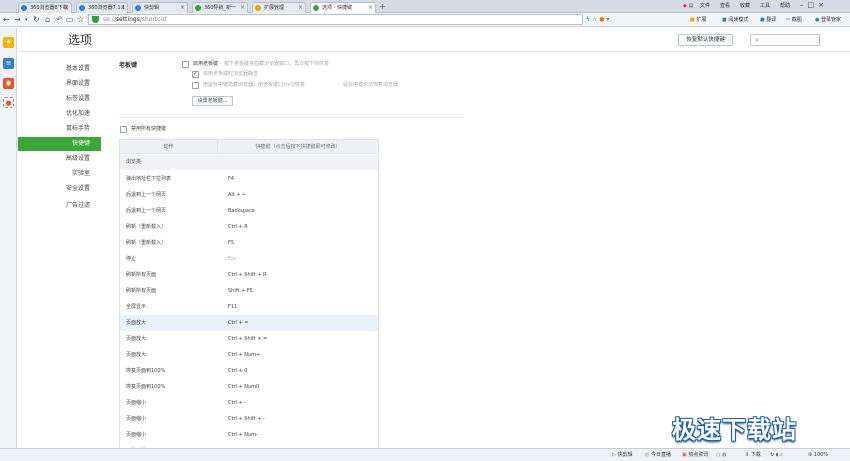  I want to click on table-row: 页面放大 Ctrl + Shift + =, so click(249, 339).